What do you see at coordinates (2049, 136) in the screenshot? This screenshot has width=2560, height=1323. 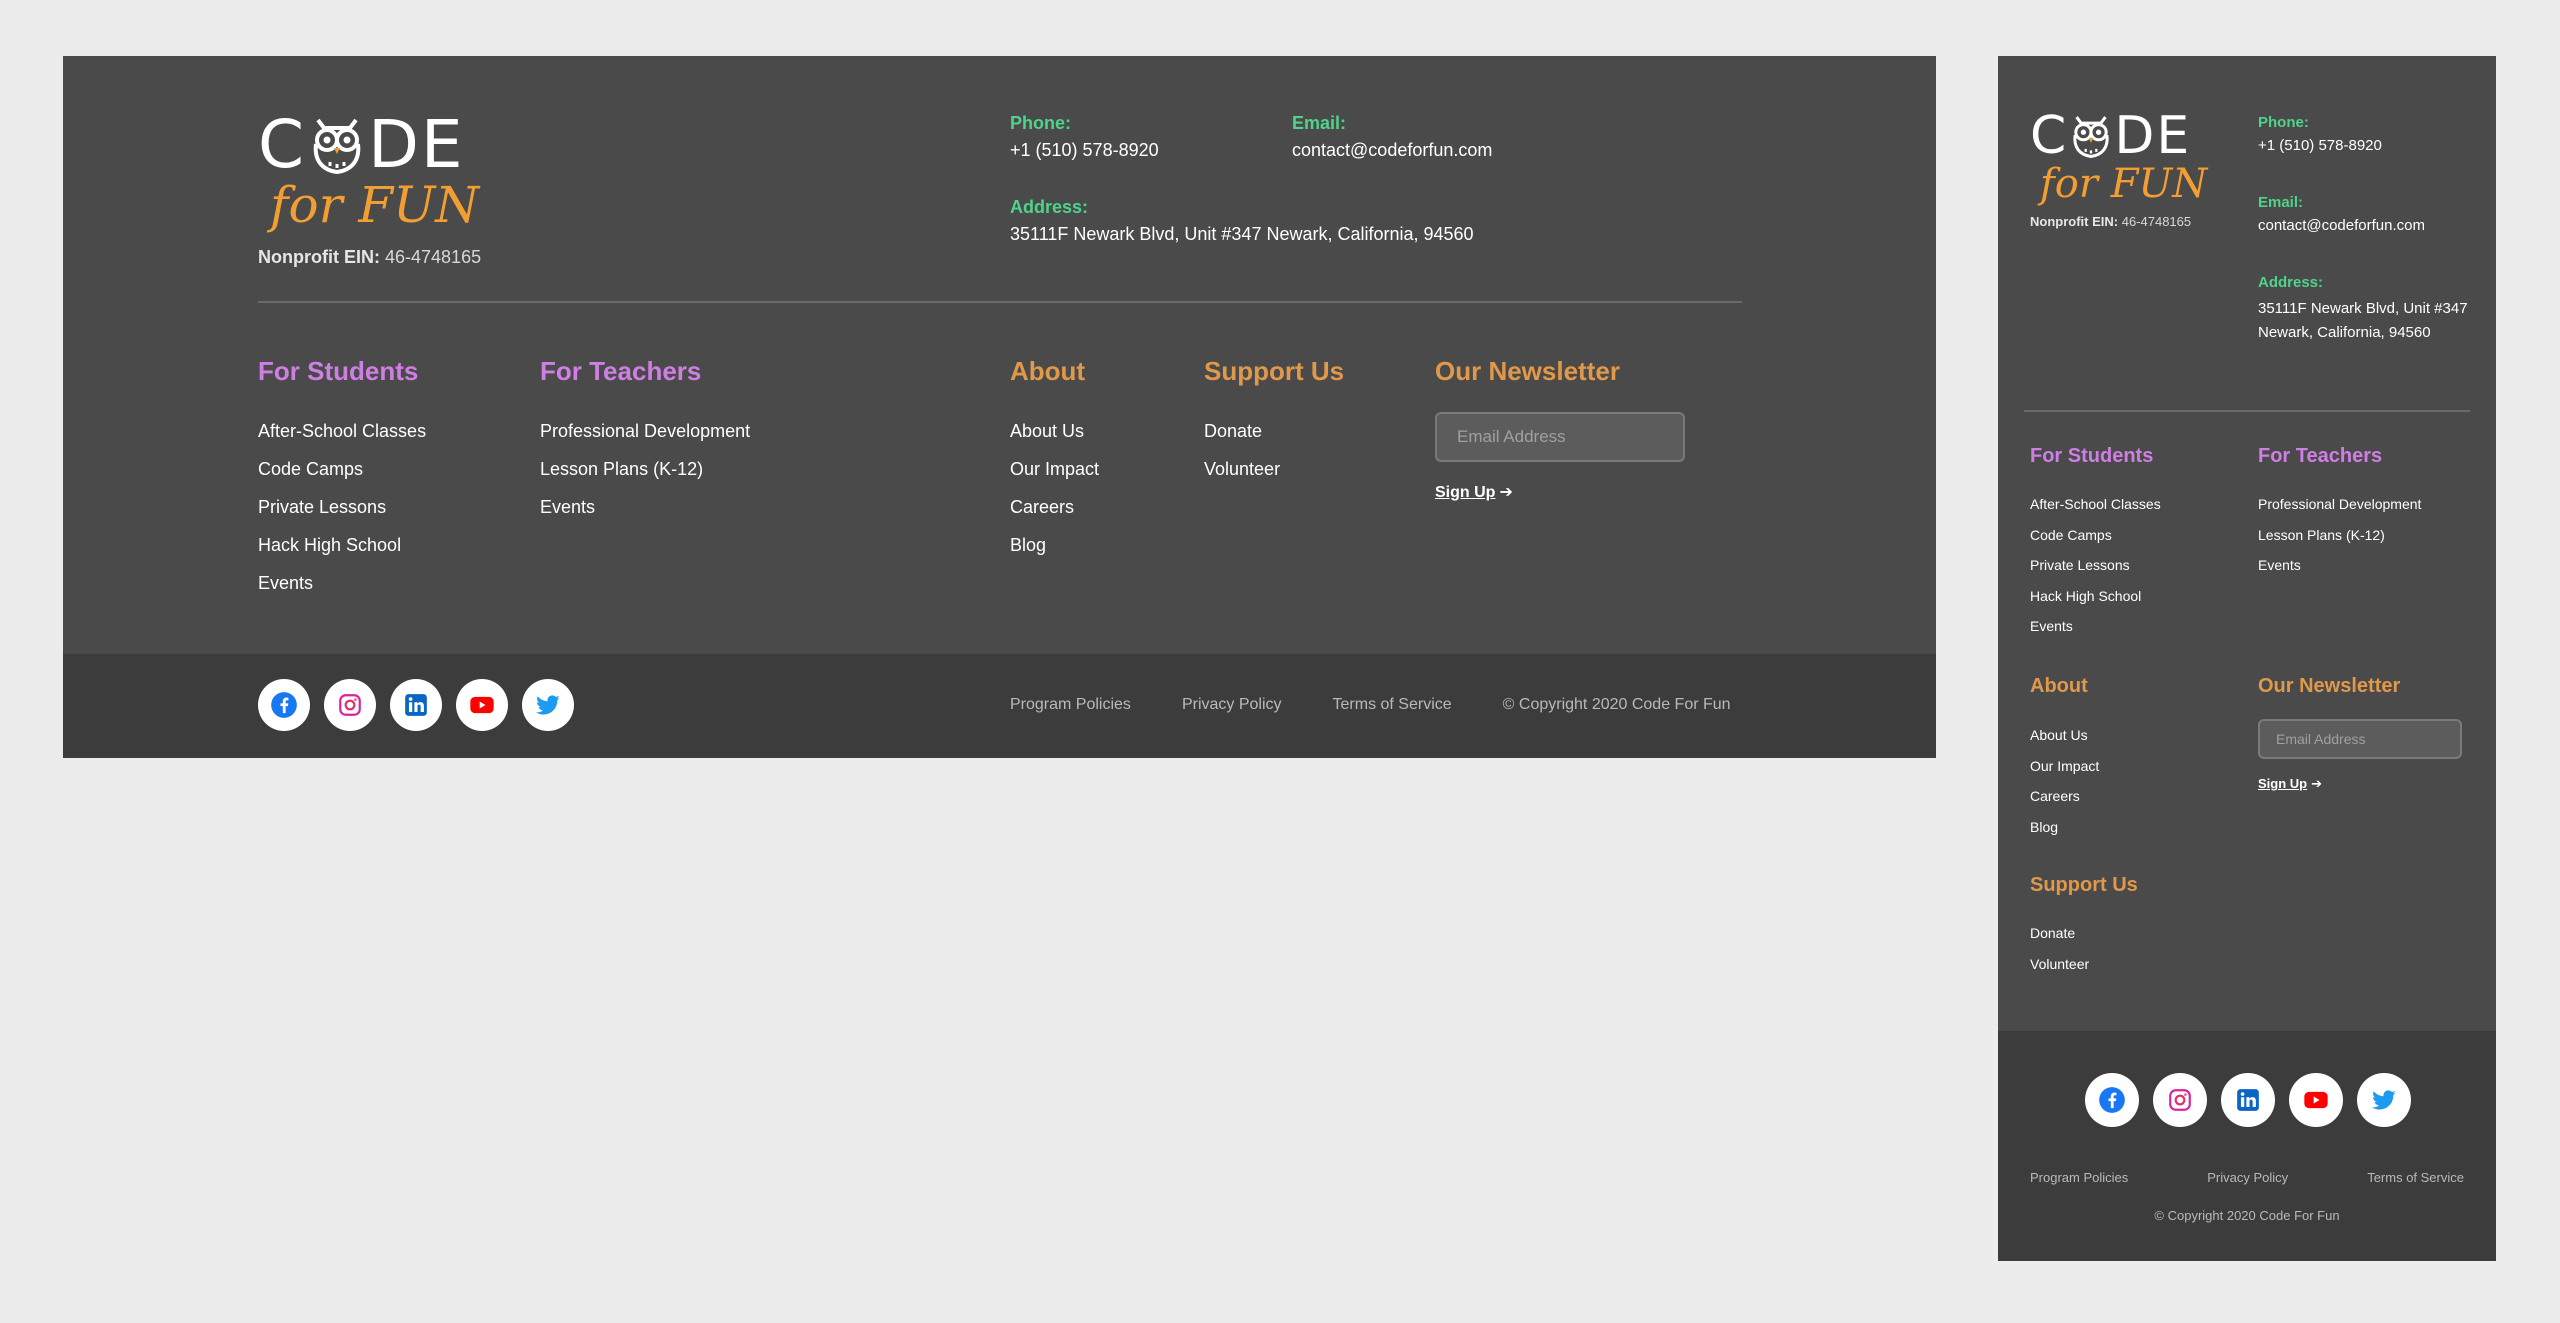 I see `logo-code-left-mobile: C` at bounding box center [2049, 136].